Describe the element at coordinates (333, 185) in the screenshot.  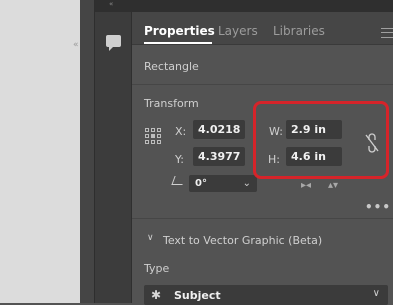
I see `flip-vertical-icon: ▴▾` at that location.